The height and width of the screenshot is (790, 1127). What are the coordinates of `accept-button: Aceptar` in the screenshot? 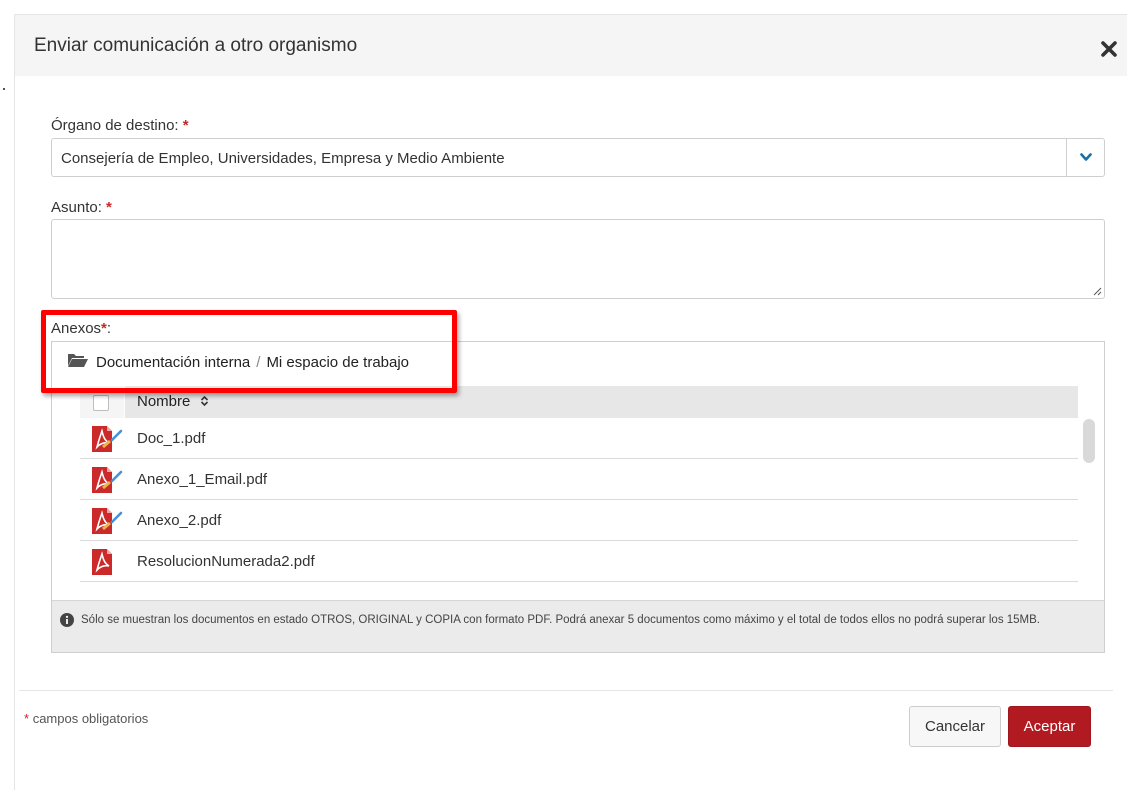 It's located at (1049, 726).